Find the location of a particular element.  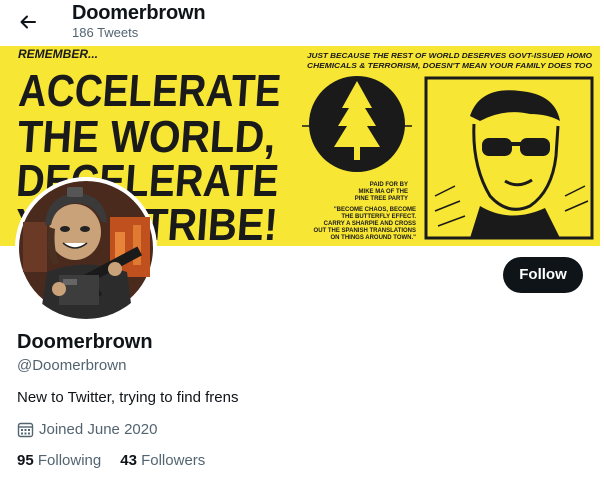

back-button is located at coordinates (28, 22).